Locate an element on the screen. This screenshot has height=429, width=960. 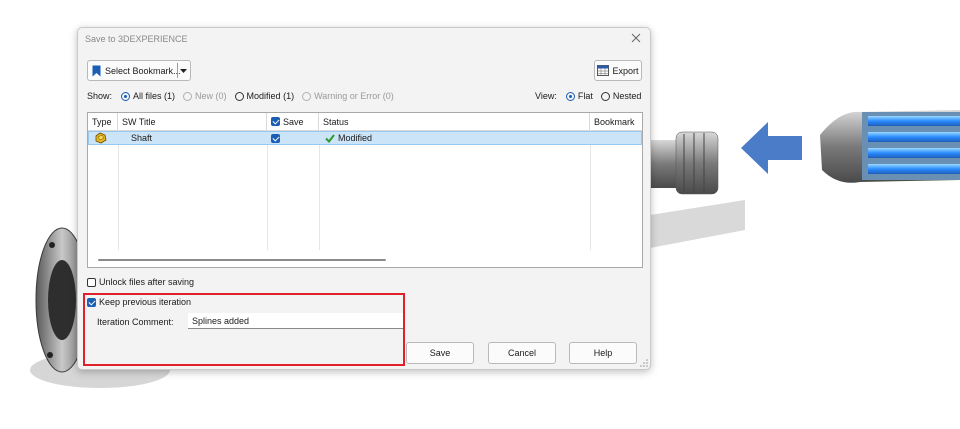
spreadsheet-icon is located at coordinates (603, 70).